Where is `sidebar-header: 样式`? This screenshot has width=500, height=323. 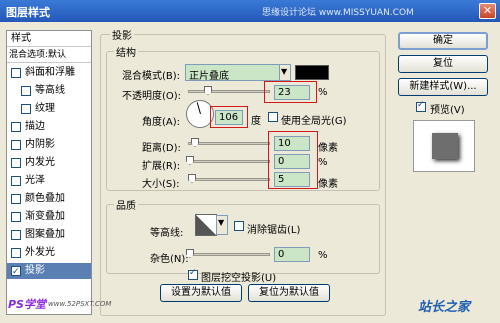 sidebar-header: 样式 is located at coordinates (49, 39).